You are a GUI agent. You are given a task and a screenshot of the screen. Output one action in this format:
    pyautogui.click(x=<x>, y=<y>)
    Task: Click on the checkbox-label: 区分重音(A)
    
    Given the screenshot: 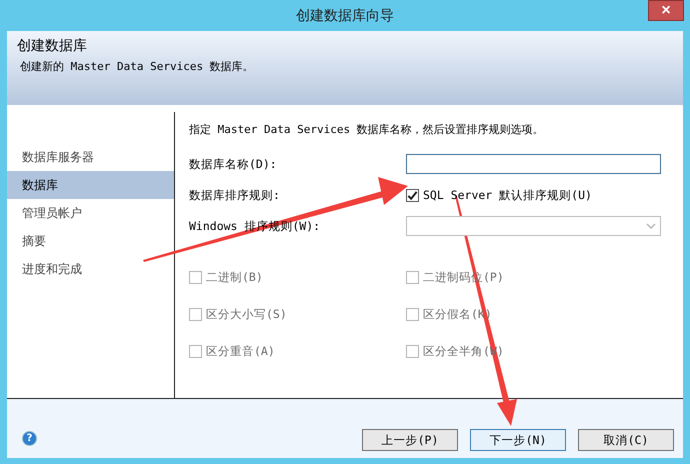 What is the action you would take?
    pyautogui.click(x=240, y=351)
    